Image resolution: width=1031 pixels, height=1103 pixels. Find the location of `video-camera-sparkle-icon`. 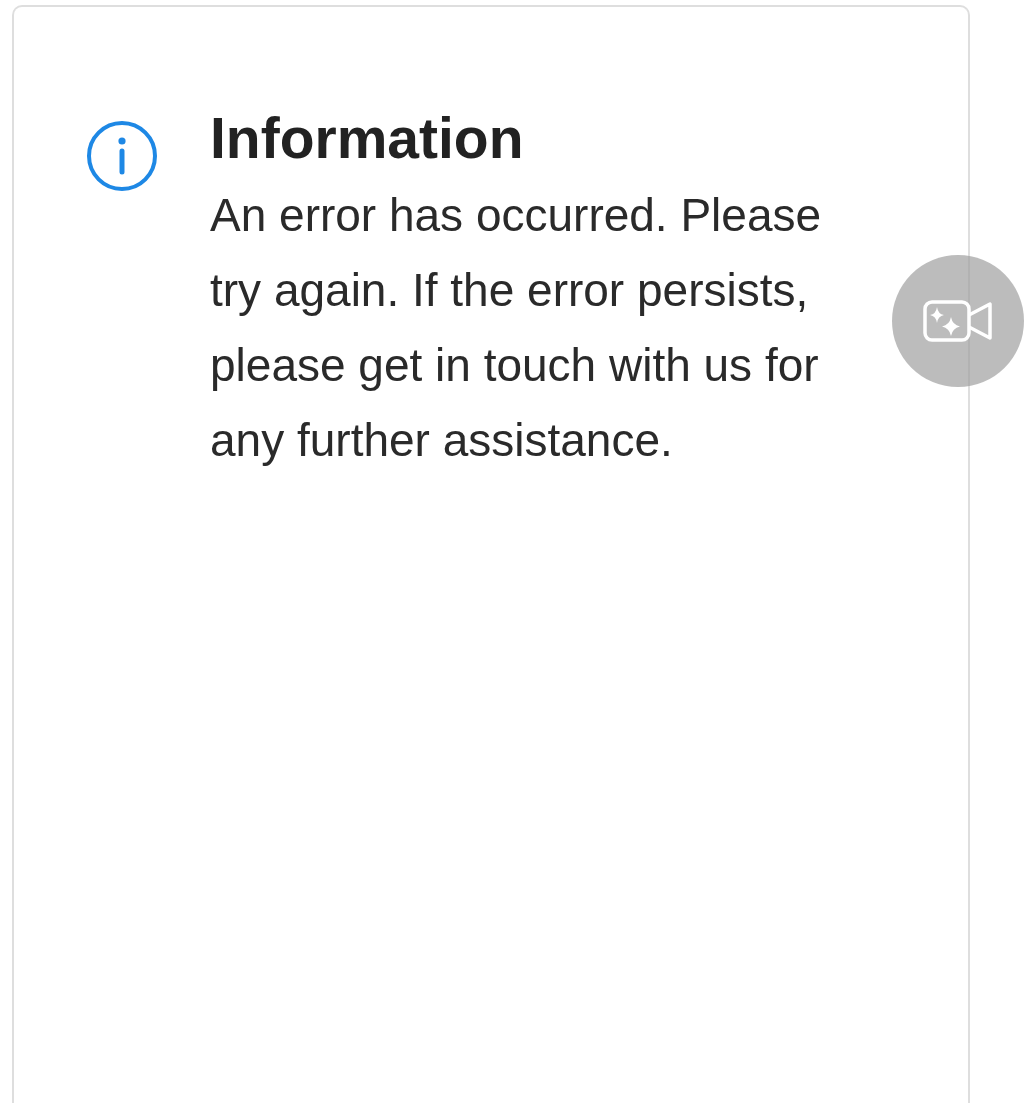

video-camera-sparkle-icon is located at coordinates (958, 321).